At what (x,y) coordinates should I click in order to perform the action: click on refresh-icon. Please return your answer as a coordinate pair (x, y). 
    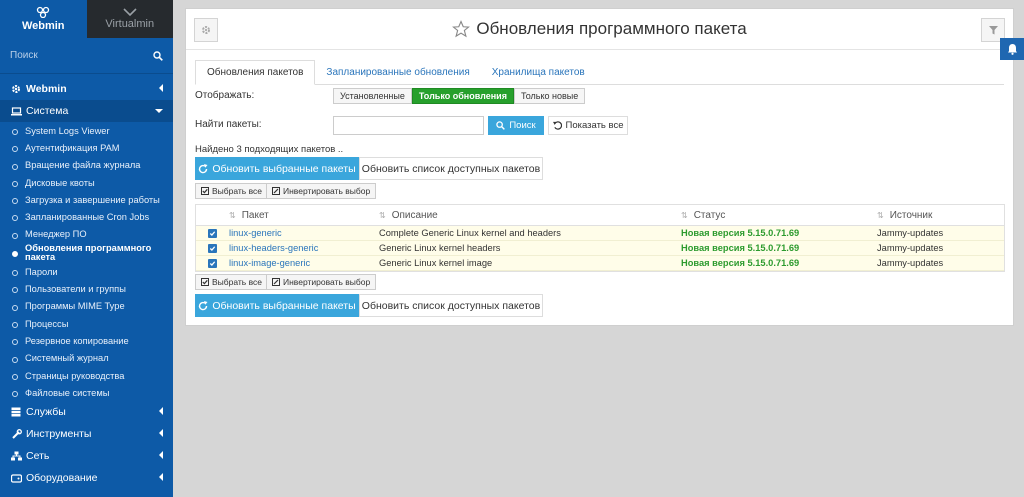
    Looking at the image, I should click on (203, 305).